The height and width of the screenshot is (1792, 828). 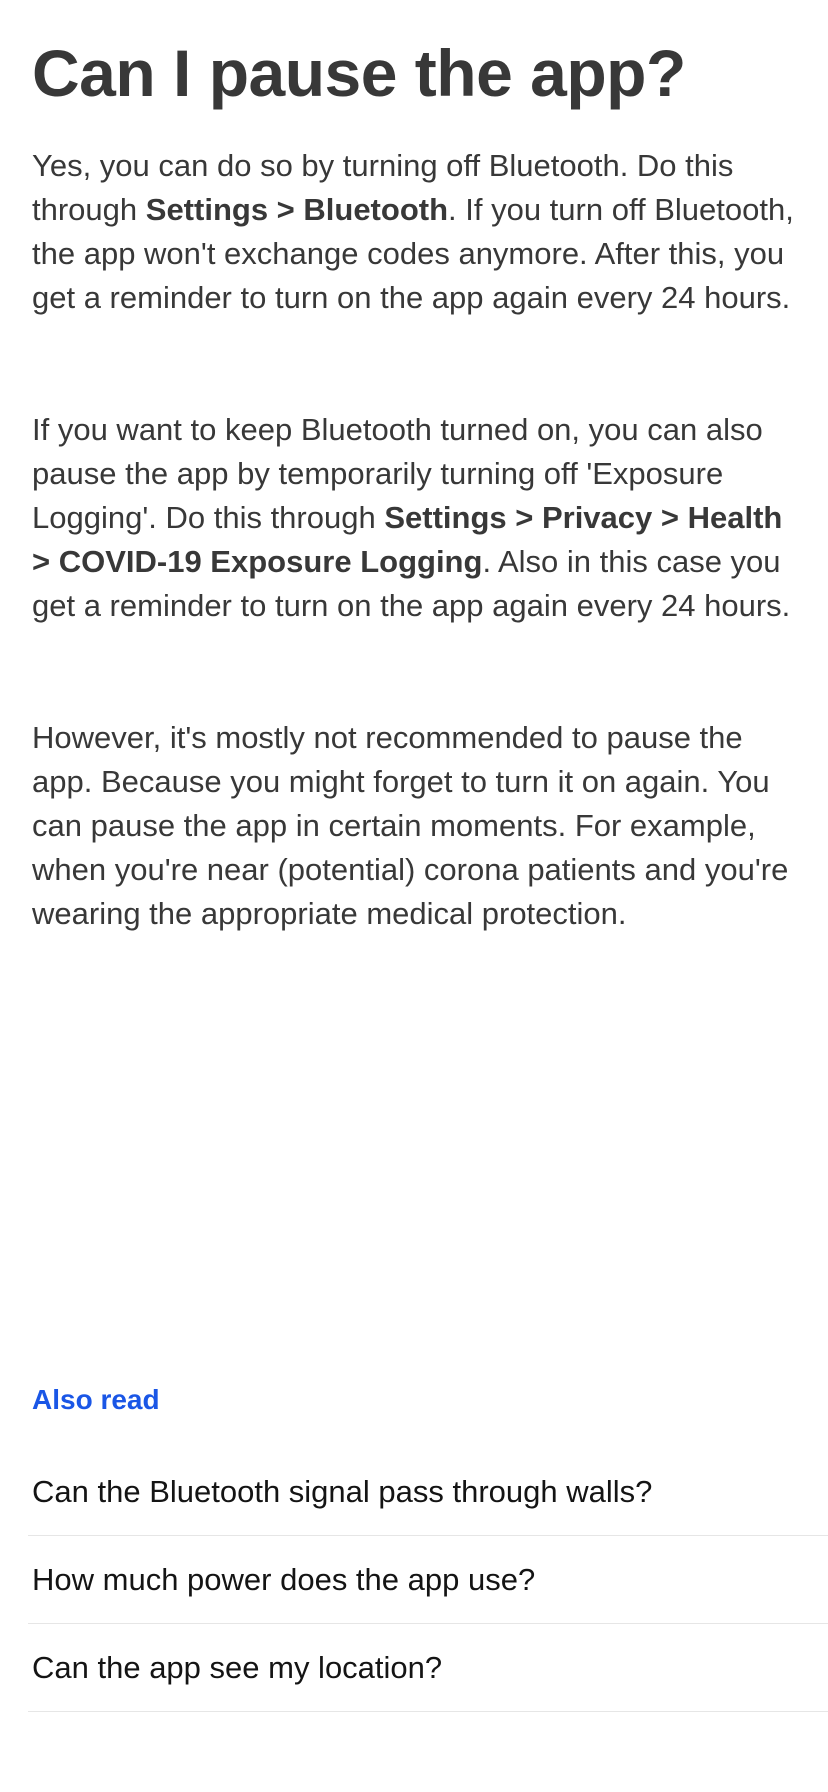 I want to click on page-title: Can I pause the app?, so click(x=359, y=73).